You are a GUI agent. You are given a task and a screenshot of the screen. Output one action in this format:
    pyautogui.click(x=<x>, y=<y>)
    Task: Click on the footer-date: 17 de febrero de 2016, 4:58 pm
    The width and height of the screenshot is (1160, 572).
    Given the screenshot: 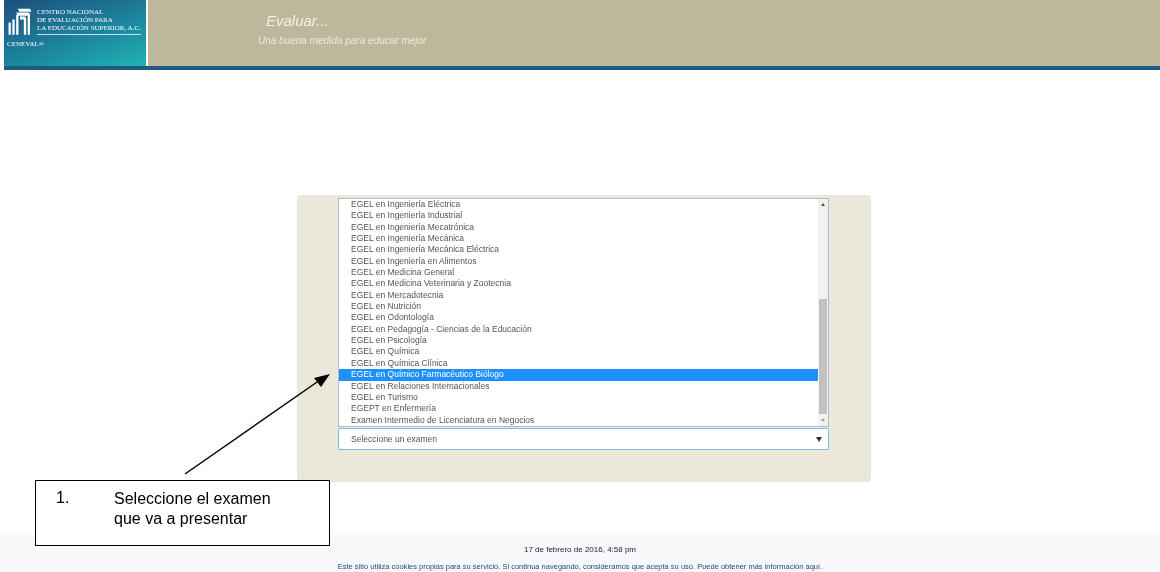 What is the action you would take?
    pyautogui.click(x=580, y=549)
    